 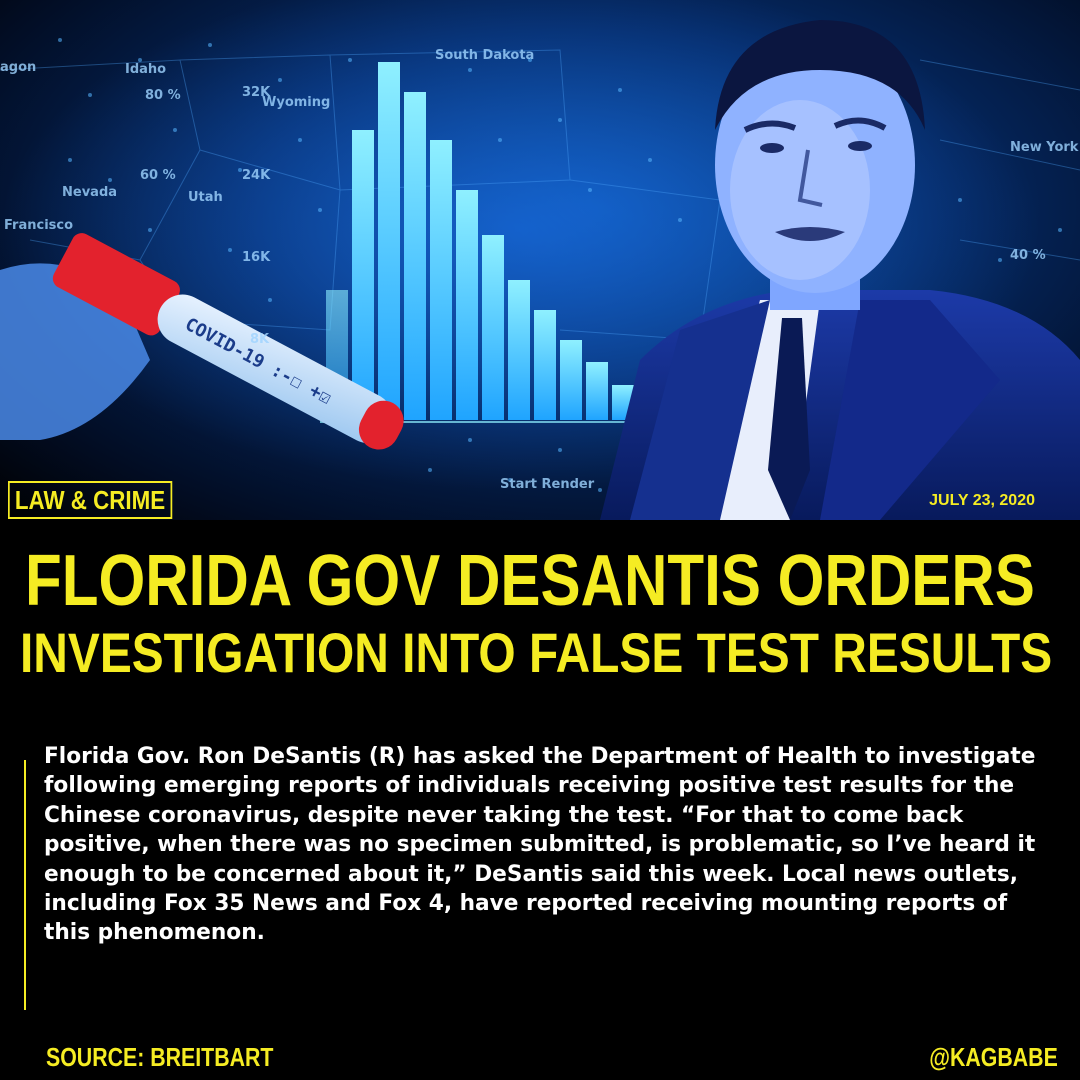 What do you see at coordinates (536, 652) in the screenshot?
I see `headline-line-2: INVESTIGATION INTO FALSE TEST RESULTS` at bounding box center [536, 652].